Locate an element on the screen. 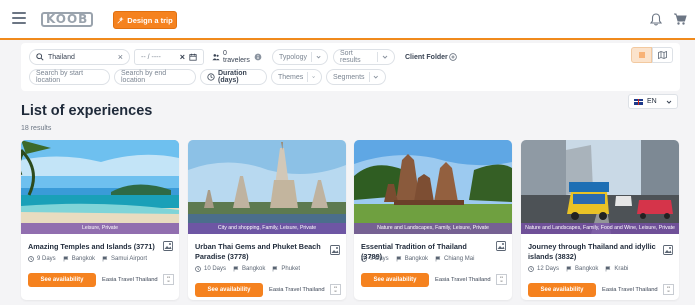 The height and width of the screenshot is (305, 695). travelers-label: 0 travelers is located at coordinates (236, 57).